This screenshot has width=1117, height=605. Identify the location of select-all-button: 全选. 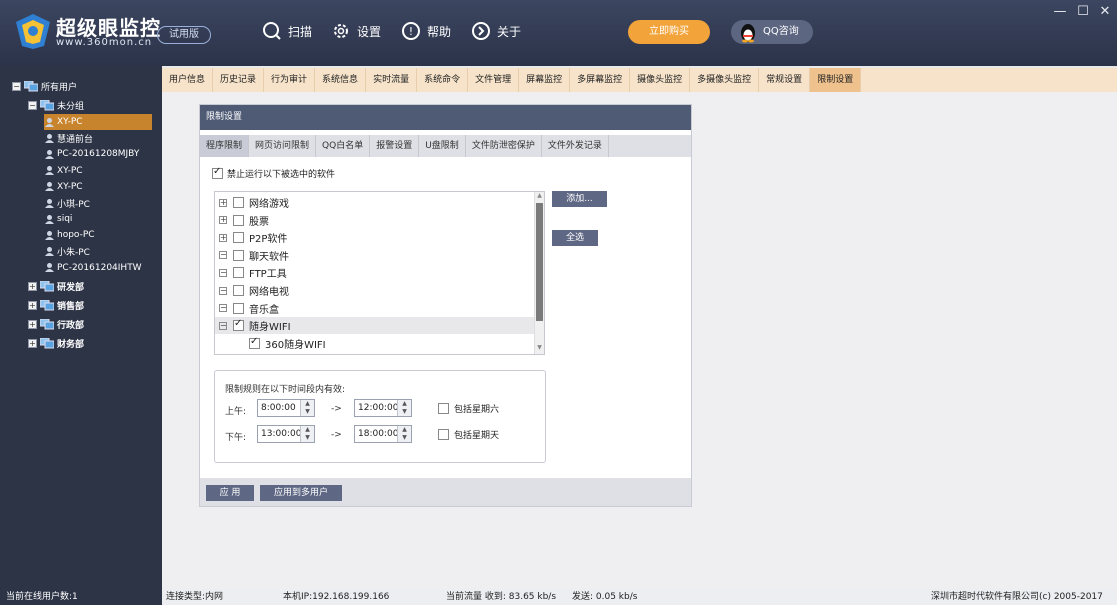
(575, 238).